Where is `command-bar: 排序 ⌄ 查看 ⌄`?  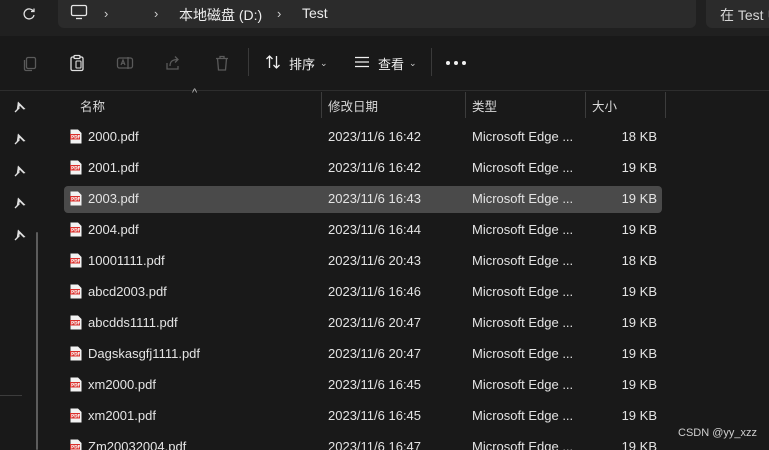
command-bar: 排序 ⌄ 查看 ⌄ is located at coordinates (384, 63).